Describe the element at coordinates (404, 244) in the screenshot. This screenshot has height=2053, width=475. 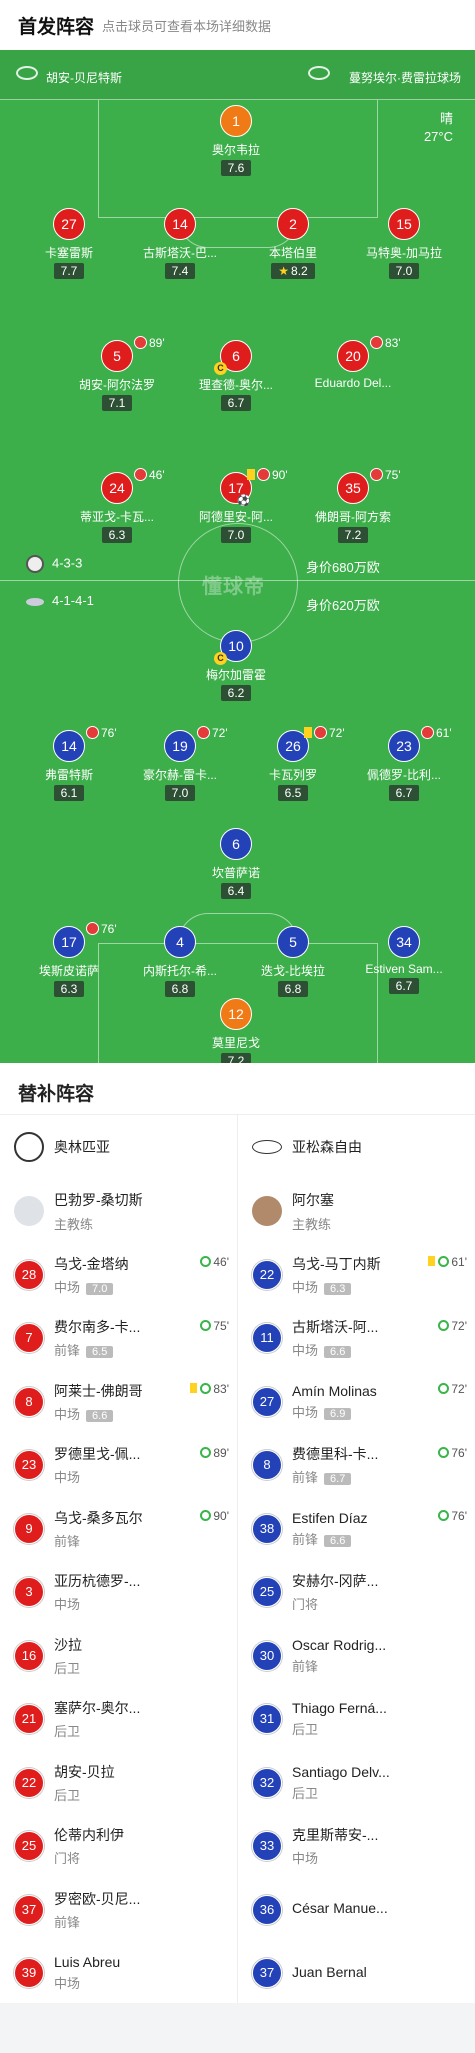
I see `pitch-player: 15 马特奥-加马拉 7.0` at that location.